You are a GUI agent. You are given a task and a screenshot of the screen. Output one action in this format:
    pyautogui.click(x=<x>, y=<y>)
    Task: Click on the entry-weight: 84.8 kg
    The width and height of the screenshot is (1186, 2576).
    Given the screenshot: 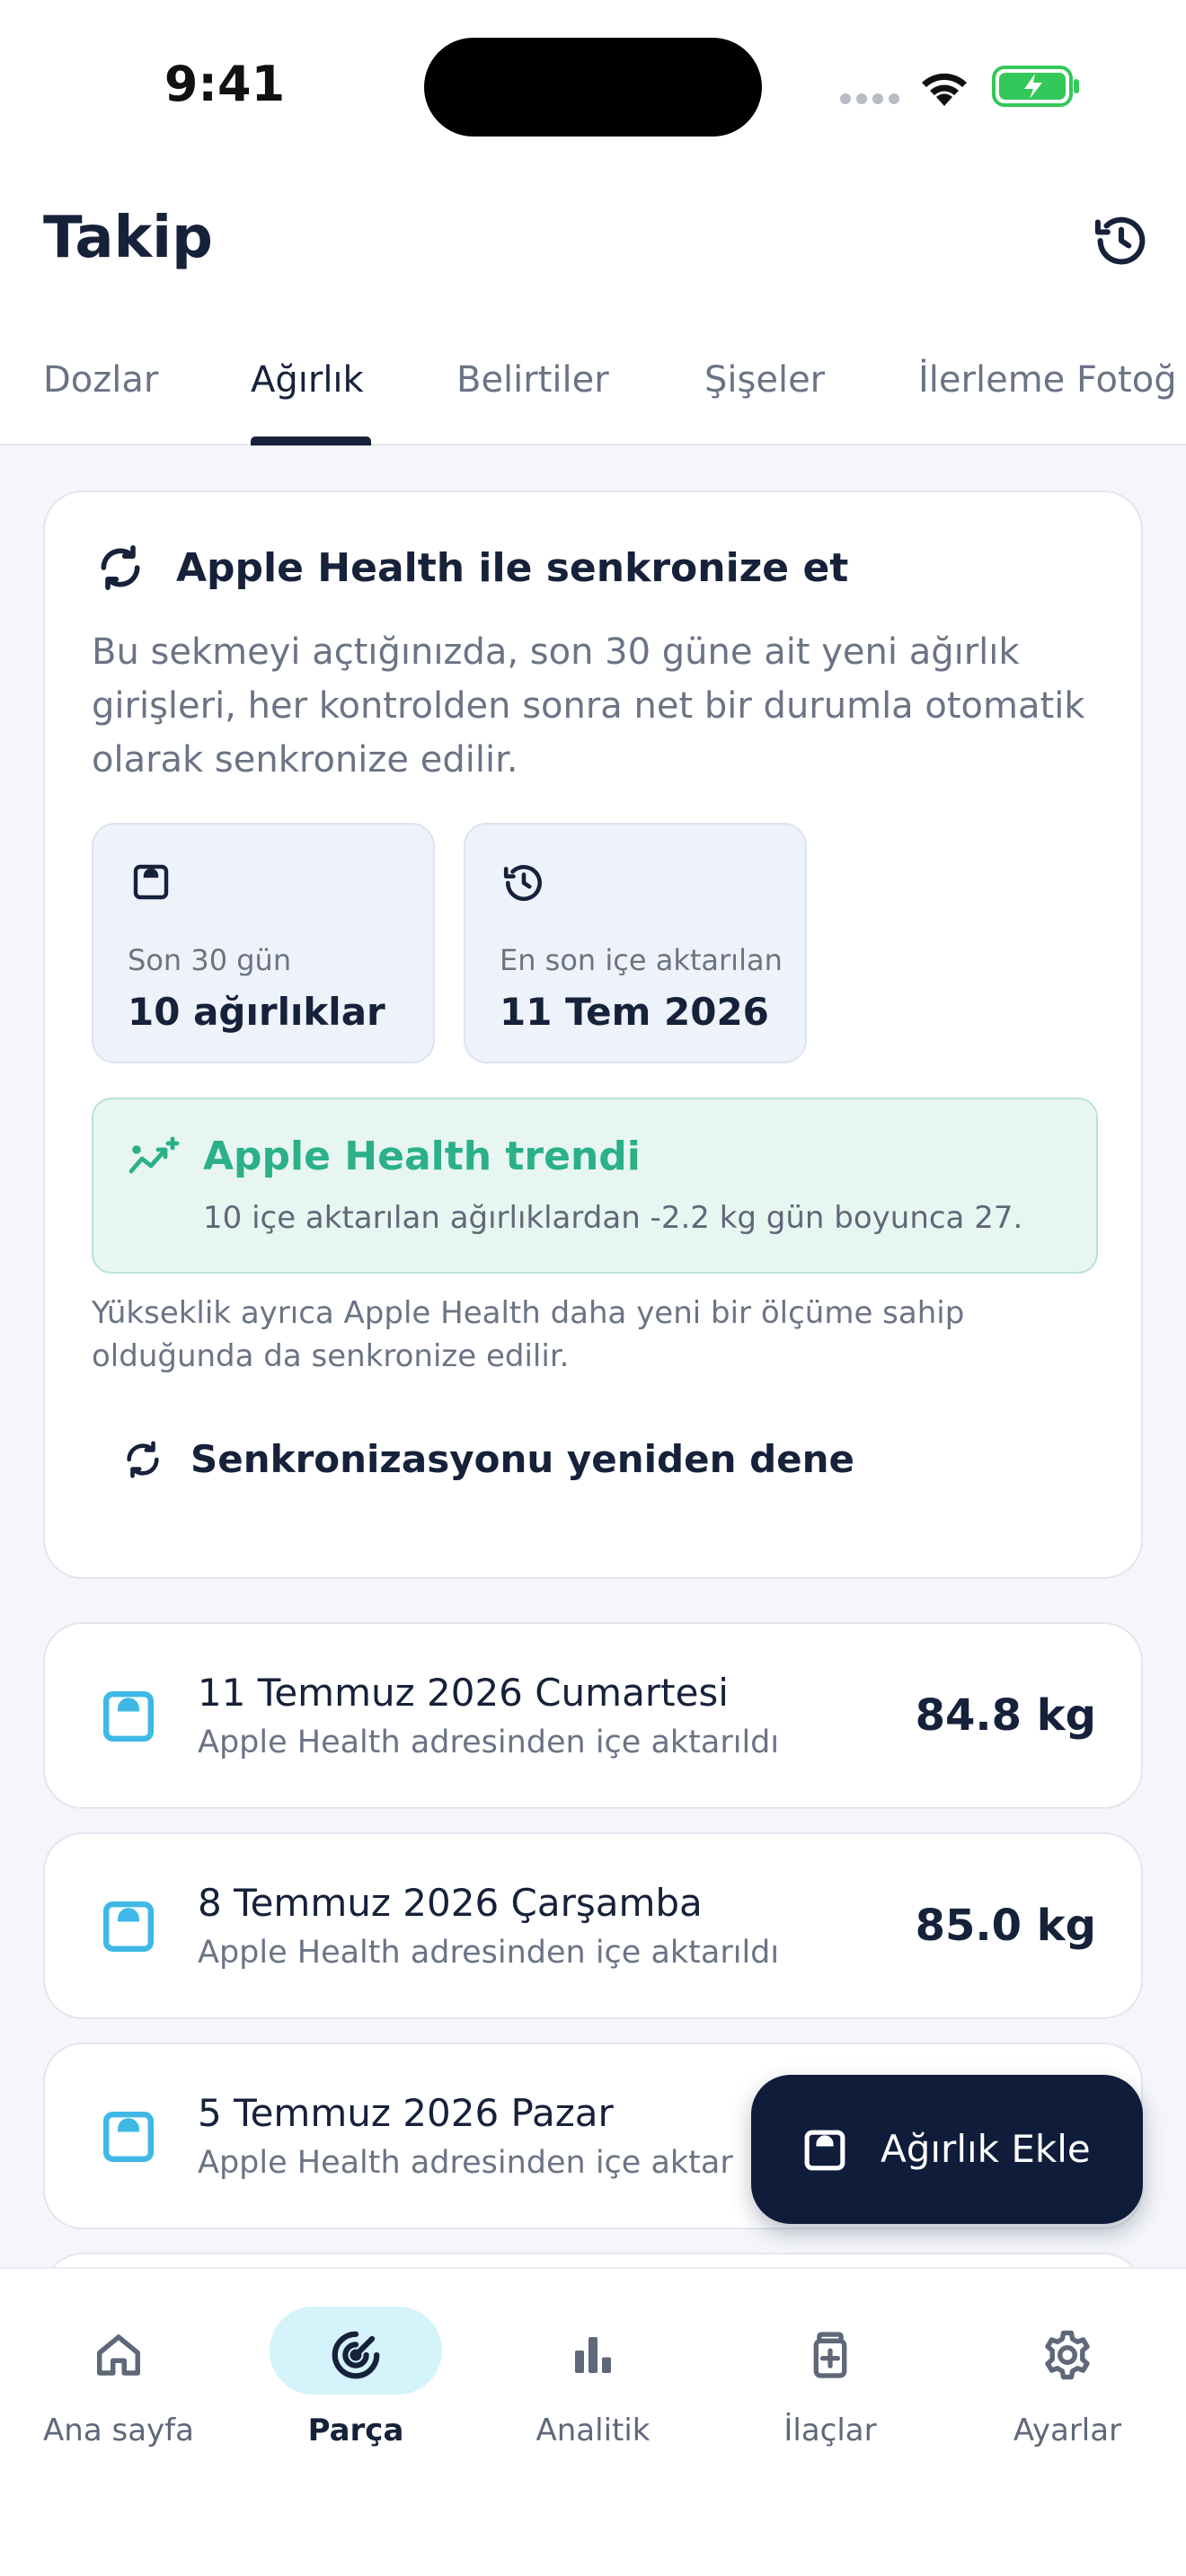 What is the action you would take?
    pyautogui.click(x=1005, y=1715)
    